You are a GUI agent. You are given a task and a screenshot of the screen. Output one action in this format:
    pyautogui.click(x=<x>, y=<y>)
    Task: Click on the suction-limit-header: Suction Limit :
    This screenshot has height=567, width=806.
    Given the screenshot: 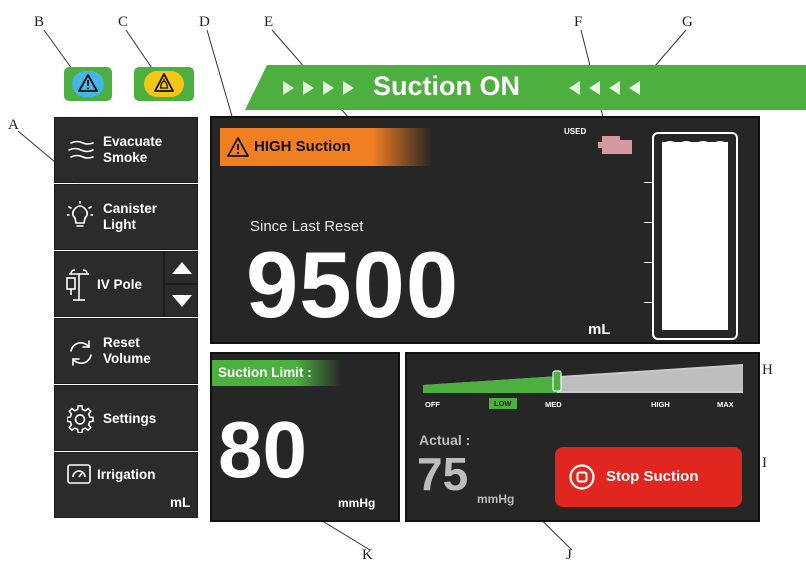 What is the action you would take?
    pyautogui.click(x=277, y=373)
    